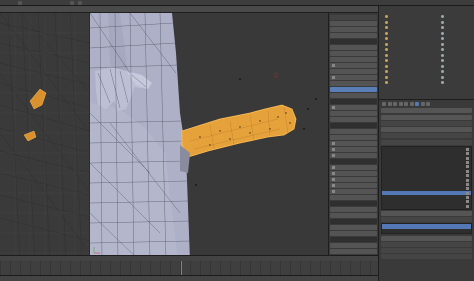 The image size is (474, 281). Describe the element at coordinates (428, 104) in the screenshot. I see `texture-tab-icon` at that location.